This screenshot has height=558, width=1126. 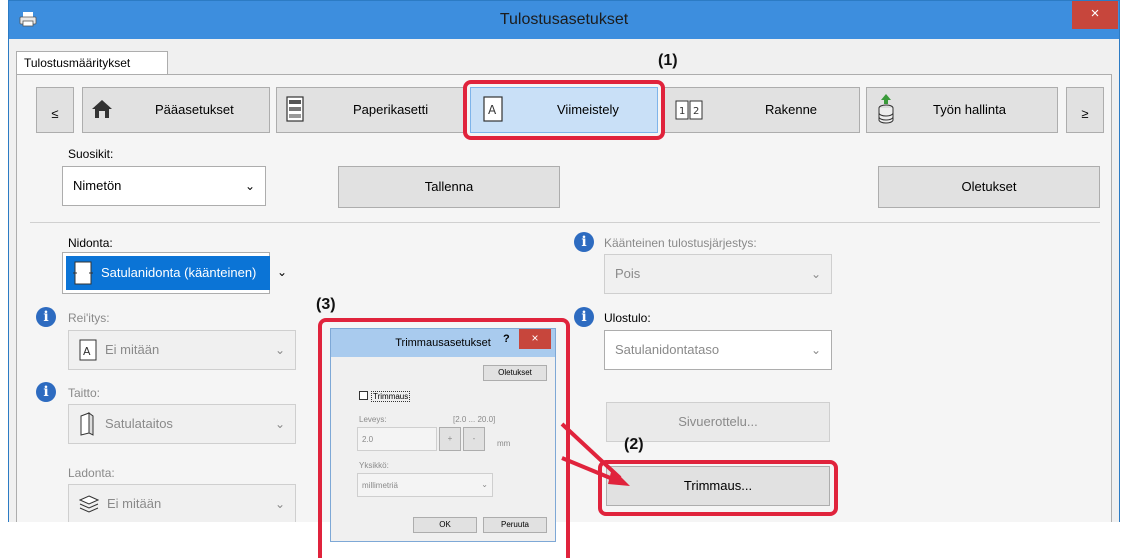 I want to click on width-label: Leveys:, so click(x=373, y=419).